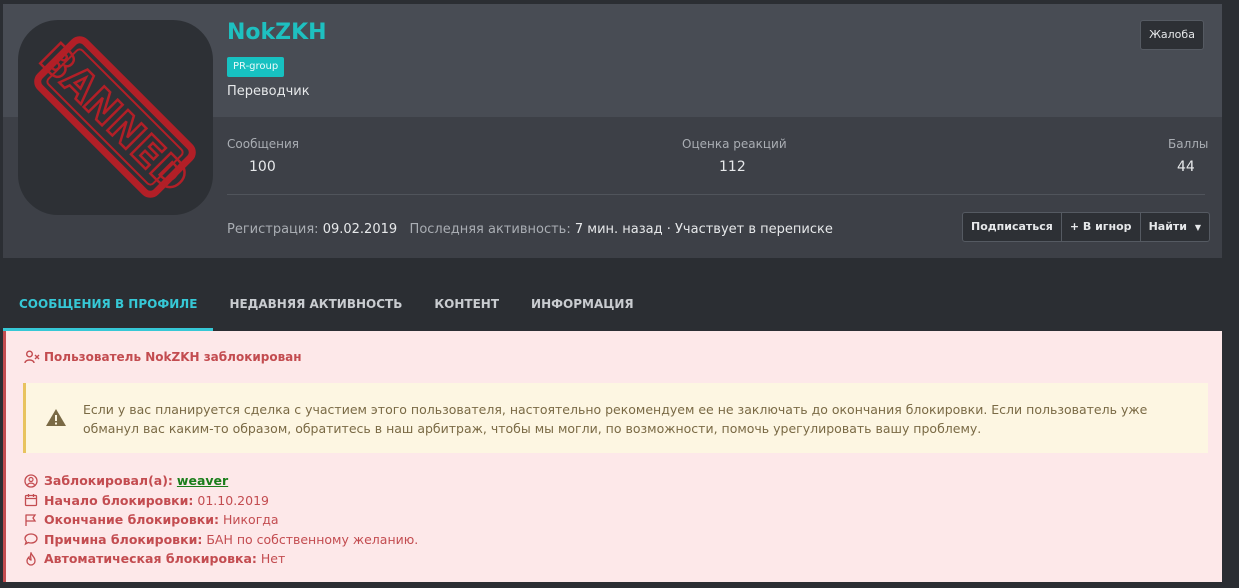 The height and width of the screenshot is (588, 1239). I want to click on banned-stamp-text: BANNED, so click(114, 118).